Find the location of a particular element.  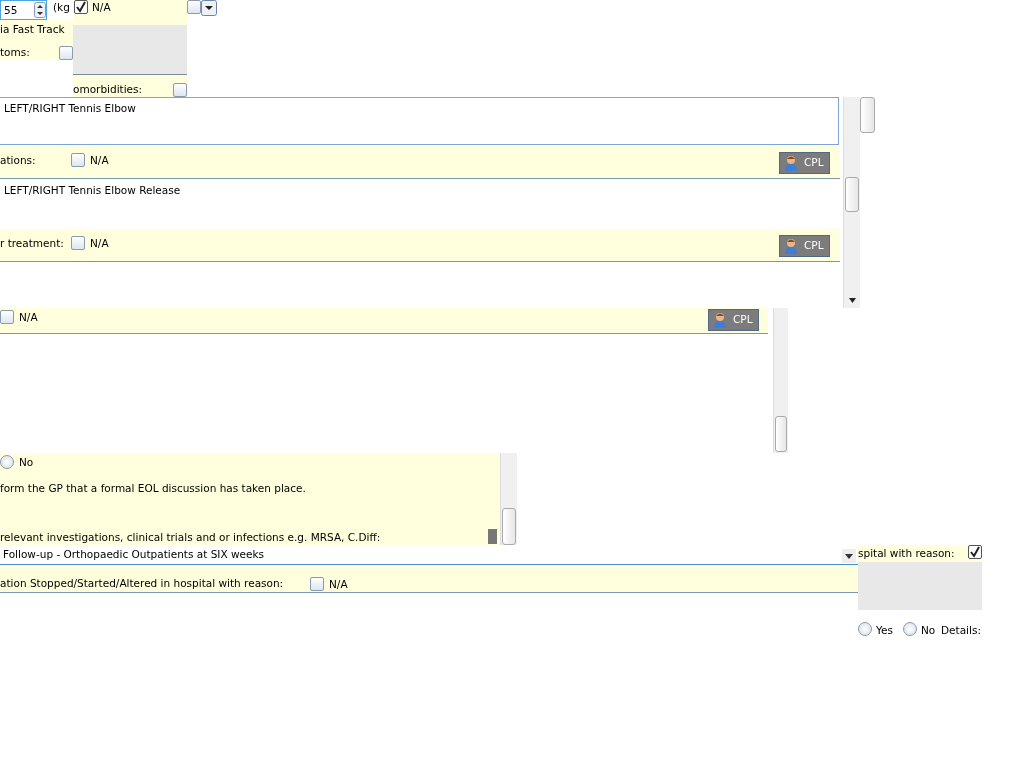

field-label: spital with reason: is located at coordinates (920, 553).